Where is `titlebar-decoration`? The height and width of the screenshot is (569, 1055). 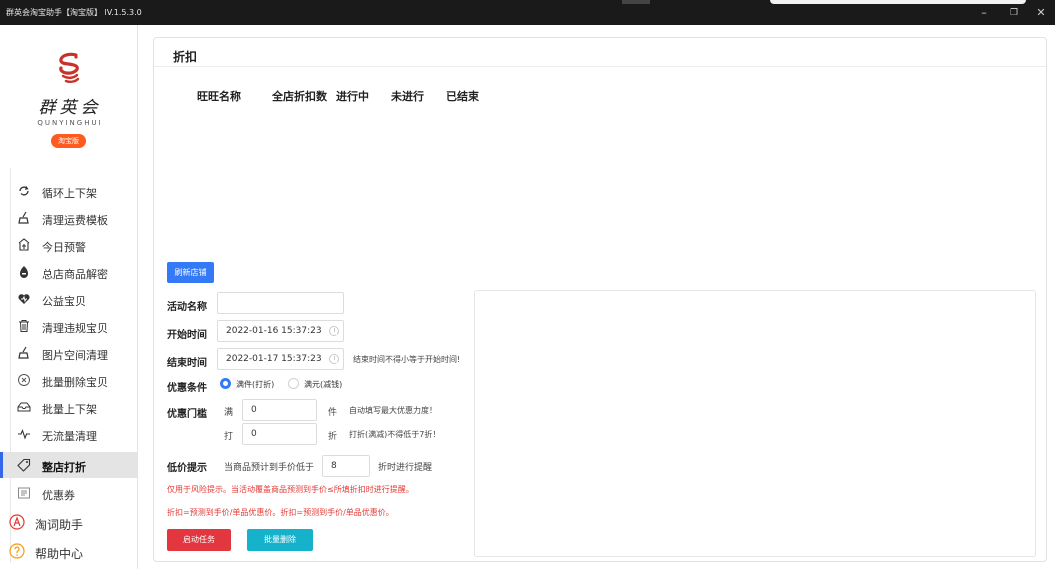
titlebar-decoration is located at coordinates (636, 2).